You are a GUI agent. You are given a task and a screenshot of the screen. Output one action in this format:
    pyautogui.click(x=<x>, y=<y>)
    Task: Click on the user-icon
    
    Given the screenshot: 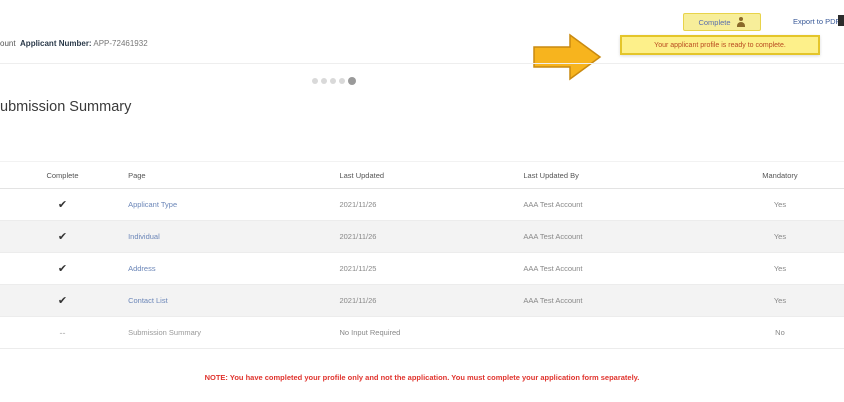 What is the action you would take?
    pyautogui.click(x=741, y=22)
    